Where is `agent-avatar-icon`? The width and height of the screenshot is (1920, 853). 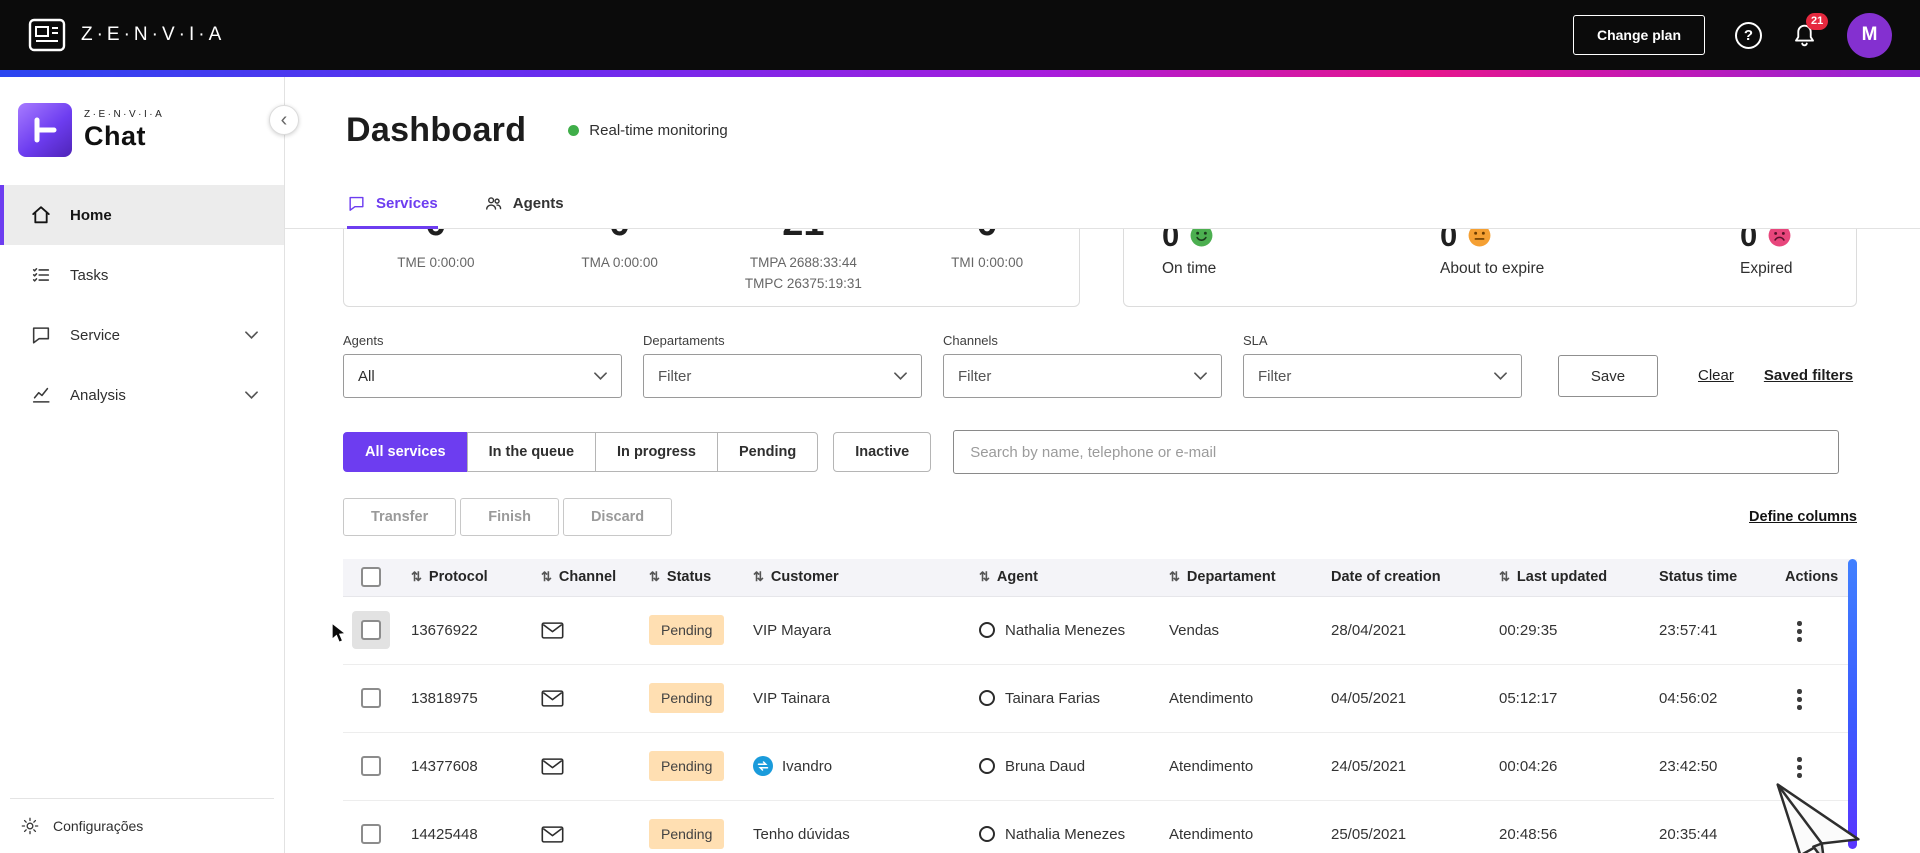 agent-avatar-icon is located at coordinates (987, 766).